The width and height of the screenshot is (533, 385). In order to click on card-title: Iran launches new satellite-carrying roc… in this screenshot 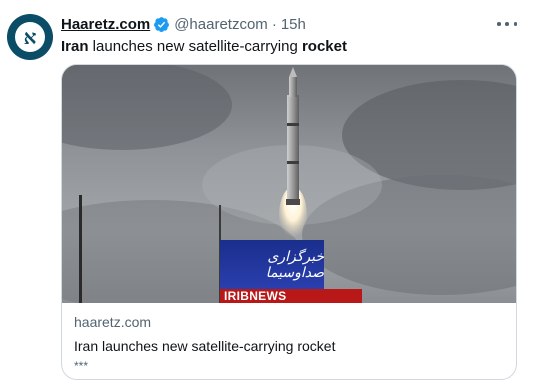, I will do `click(205, 346)`.